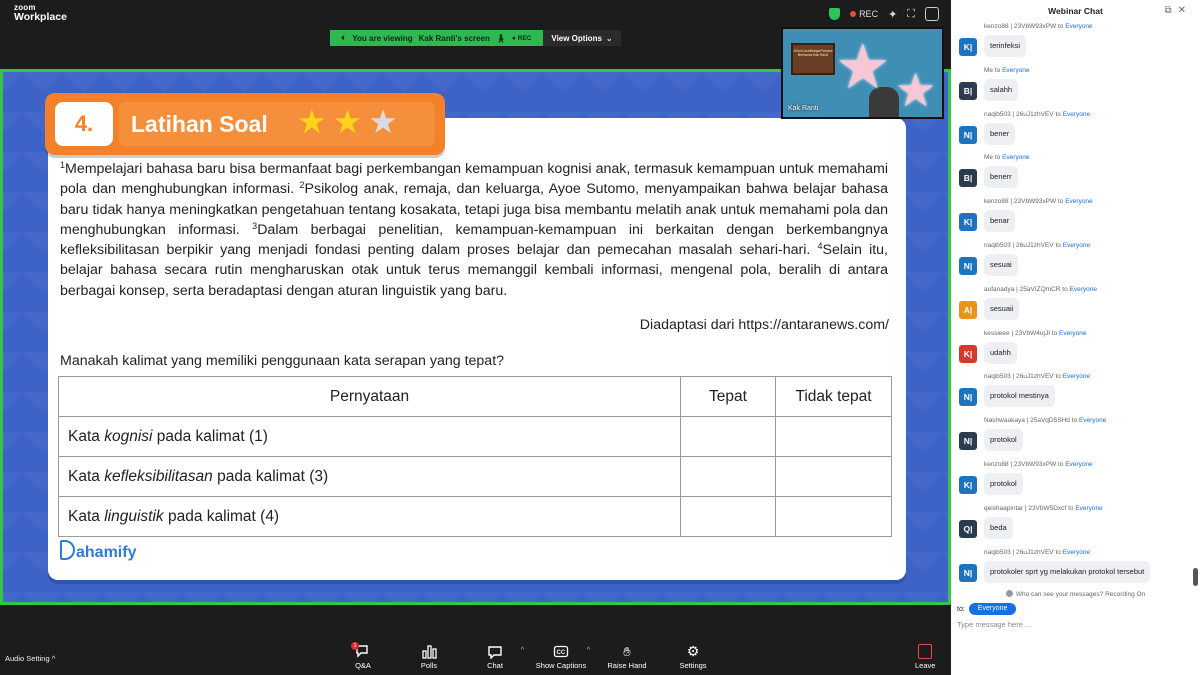 This screenshot has height=675, width=1200. Describe the element at coordinates (911, 14) in the screenshot. I see `fullscreen-icon: ⛶` at that location.